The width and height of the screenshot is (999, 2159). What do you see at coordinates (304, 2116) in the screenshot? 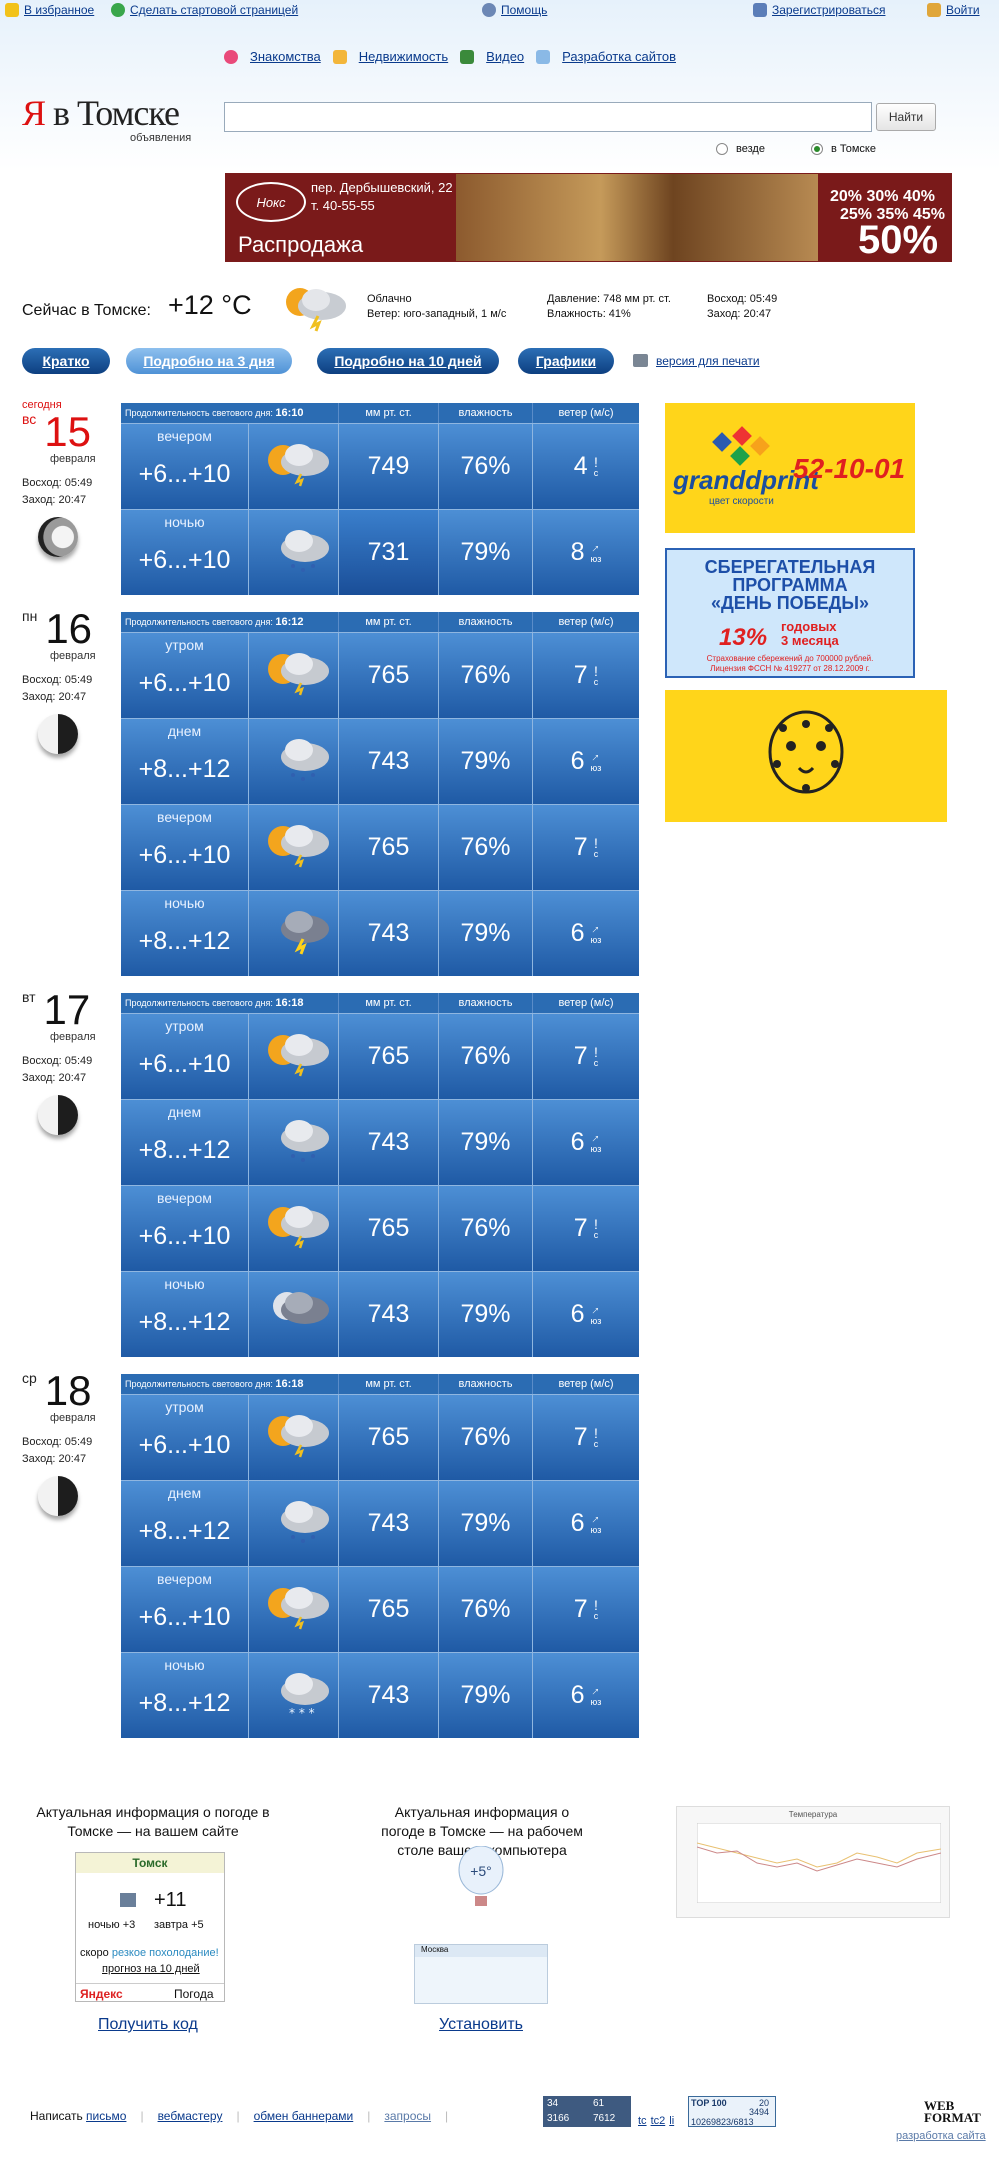
I see `footer-banners-link: обмен баннерами` at bounding box center [304, 2116].